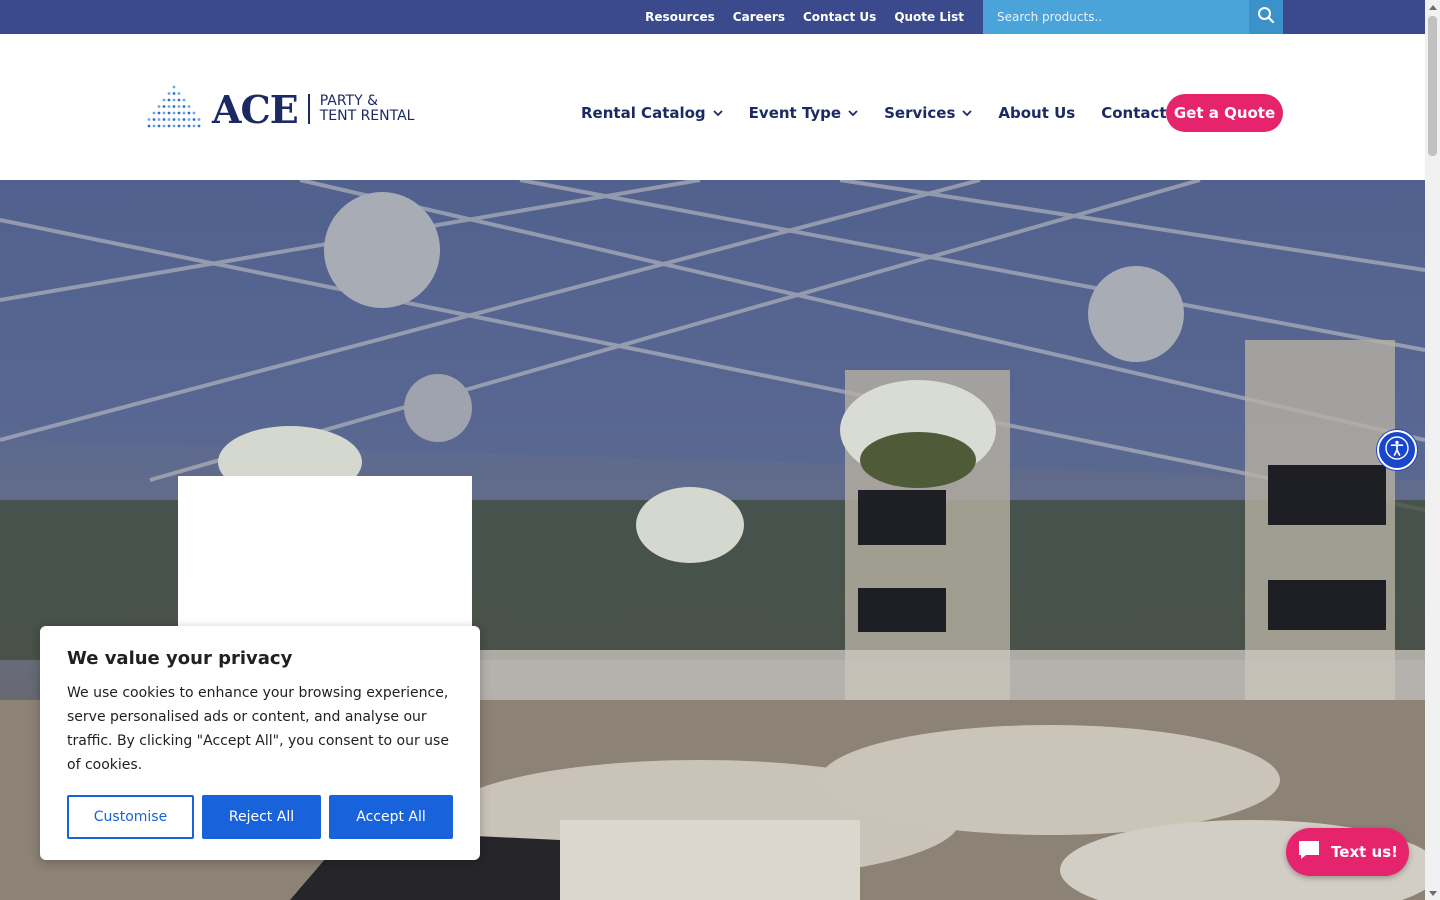 The height and width of the screenshot is (900, 1440). I want to click on nav-label: Contact, so click(1134, 113).